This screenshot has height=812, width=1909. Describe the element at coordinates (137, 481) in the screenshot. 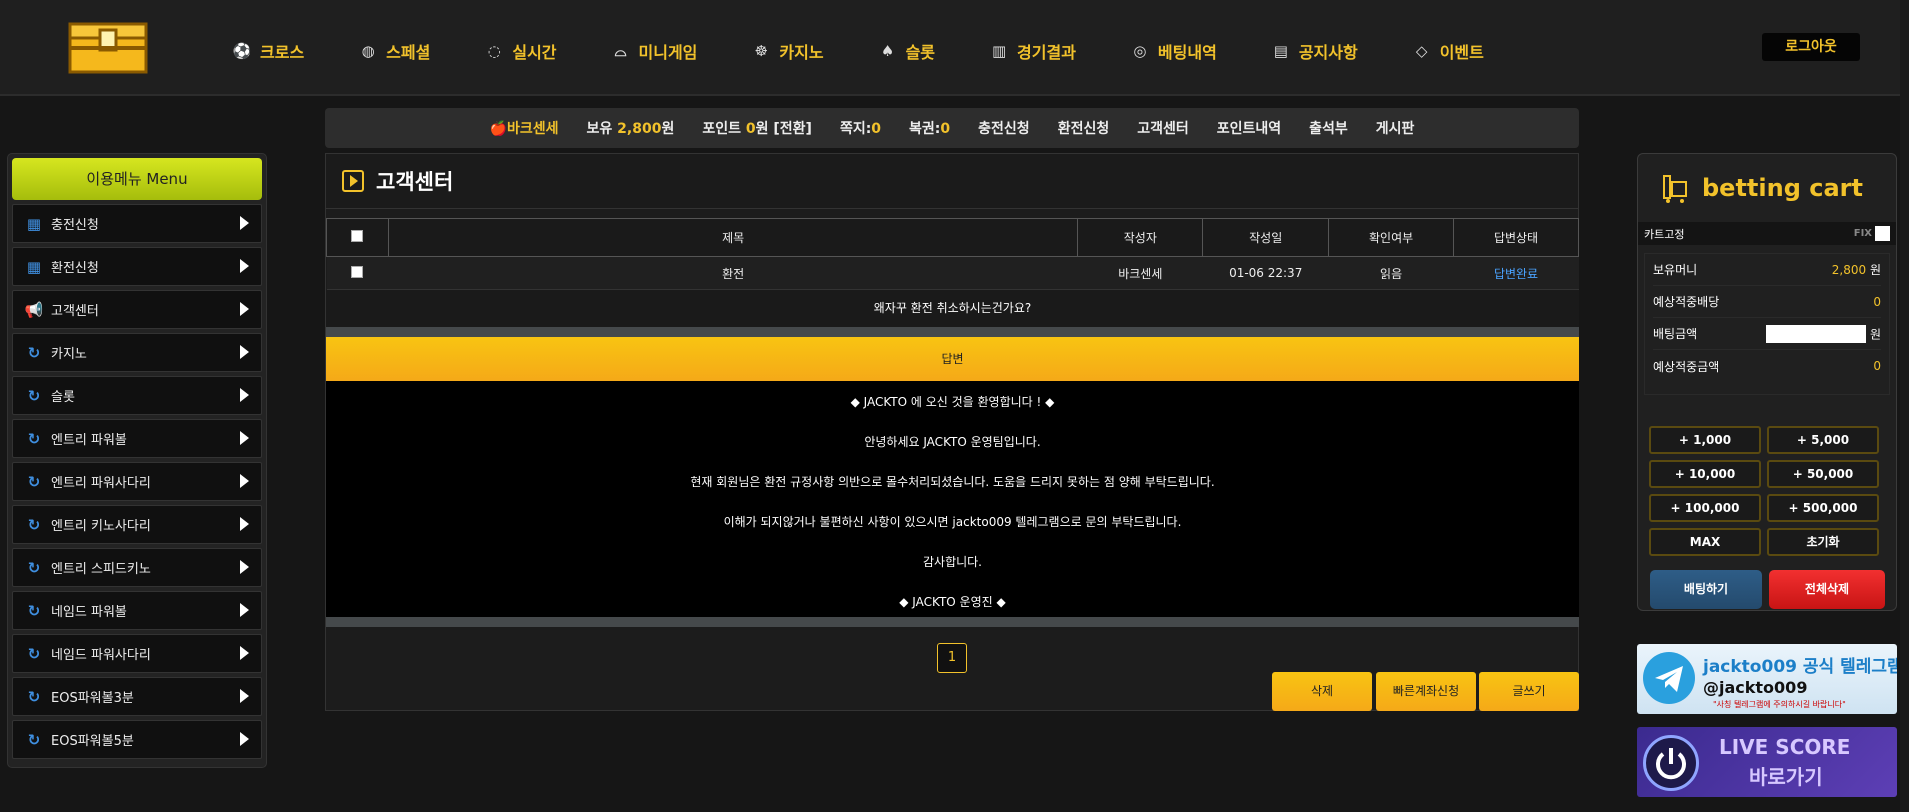

I see `menu-item-entry-powerladder: ↻ 엔트리 파워사다리` at that location.